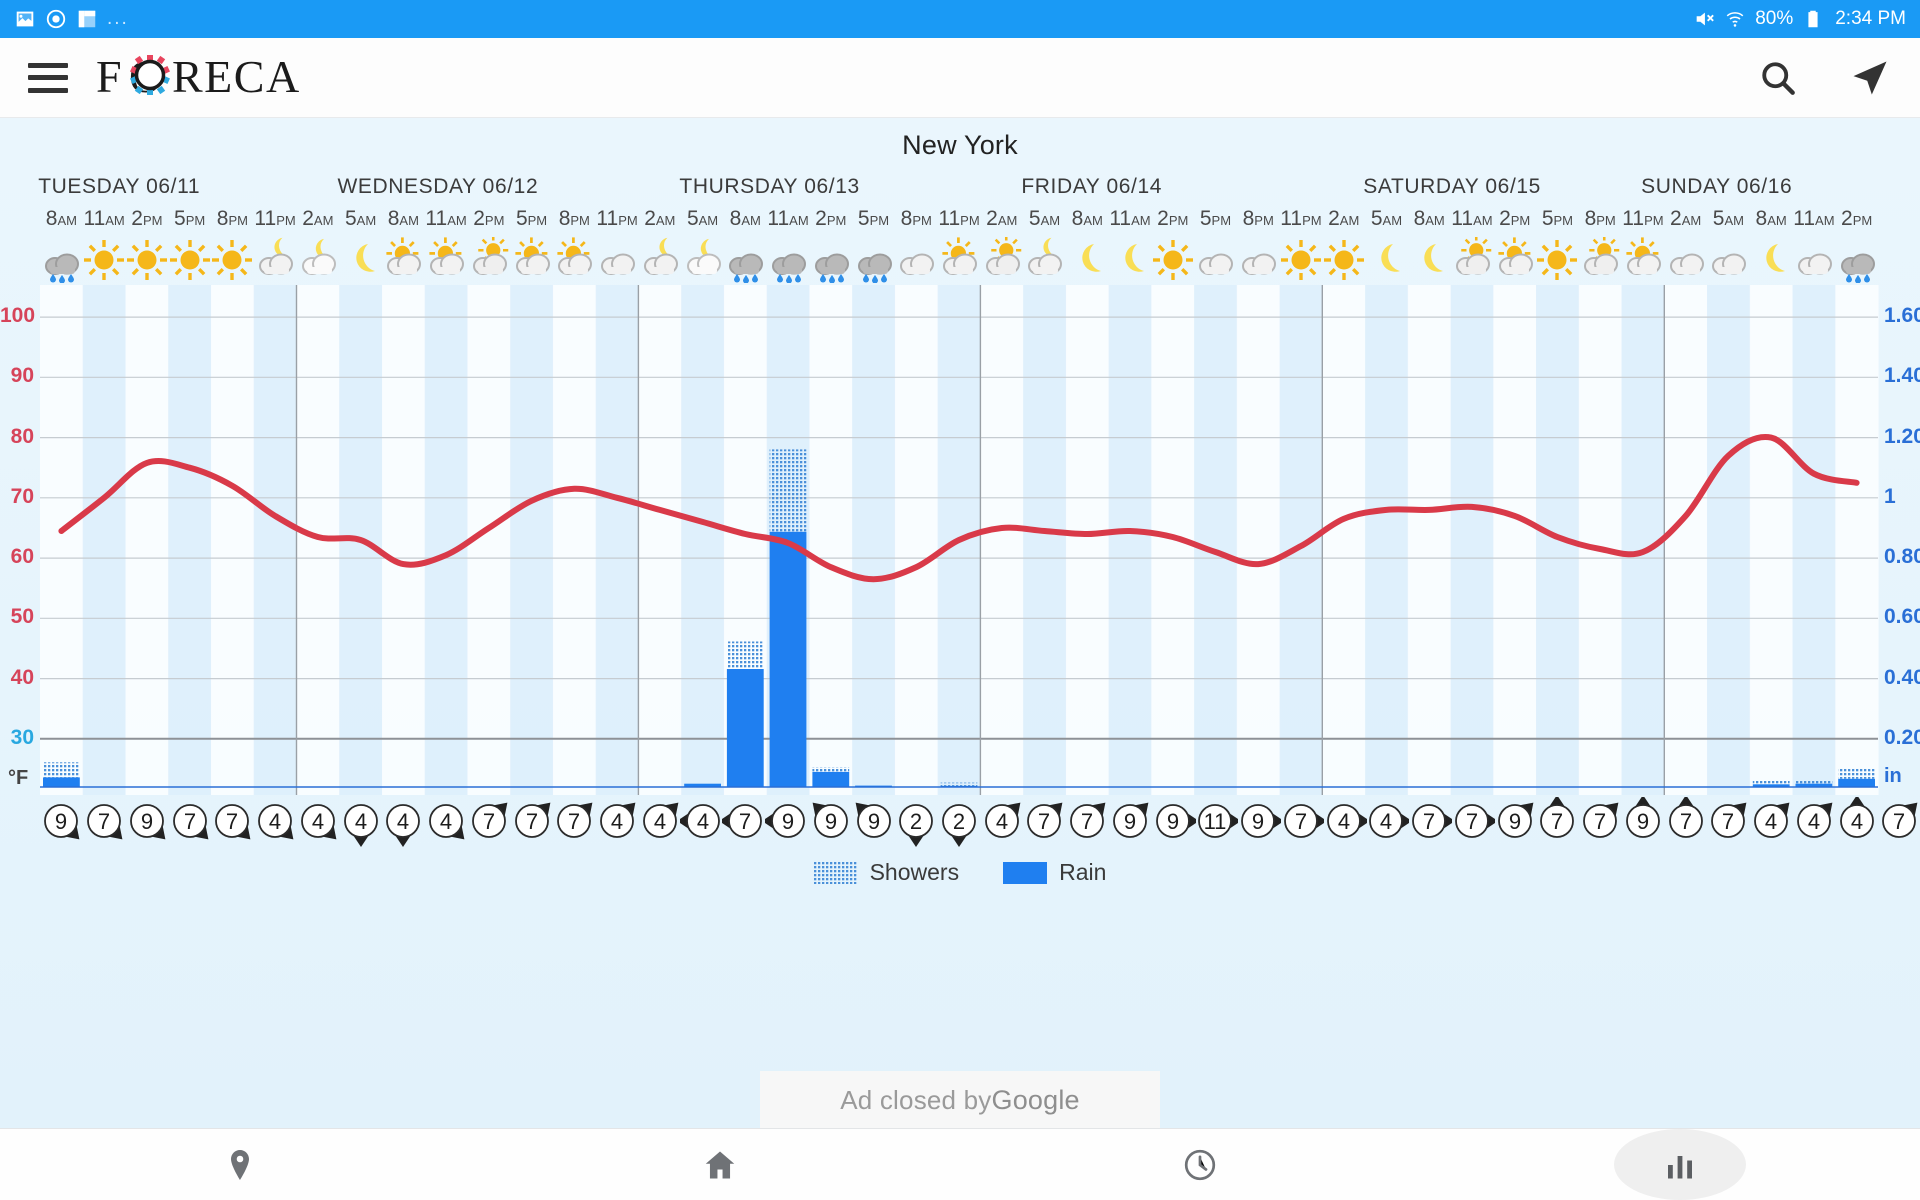 Image resolution: width=1920 pixels, height=1200 pixels. I want to click on wind-badge: 11, so click(1217, 823).